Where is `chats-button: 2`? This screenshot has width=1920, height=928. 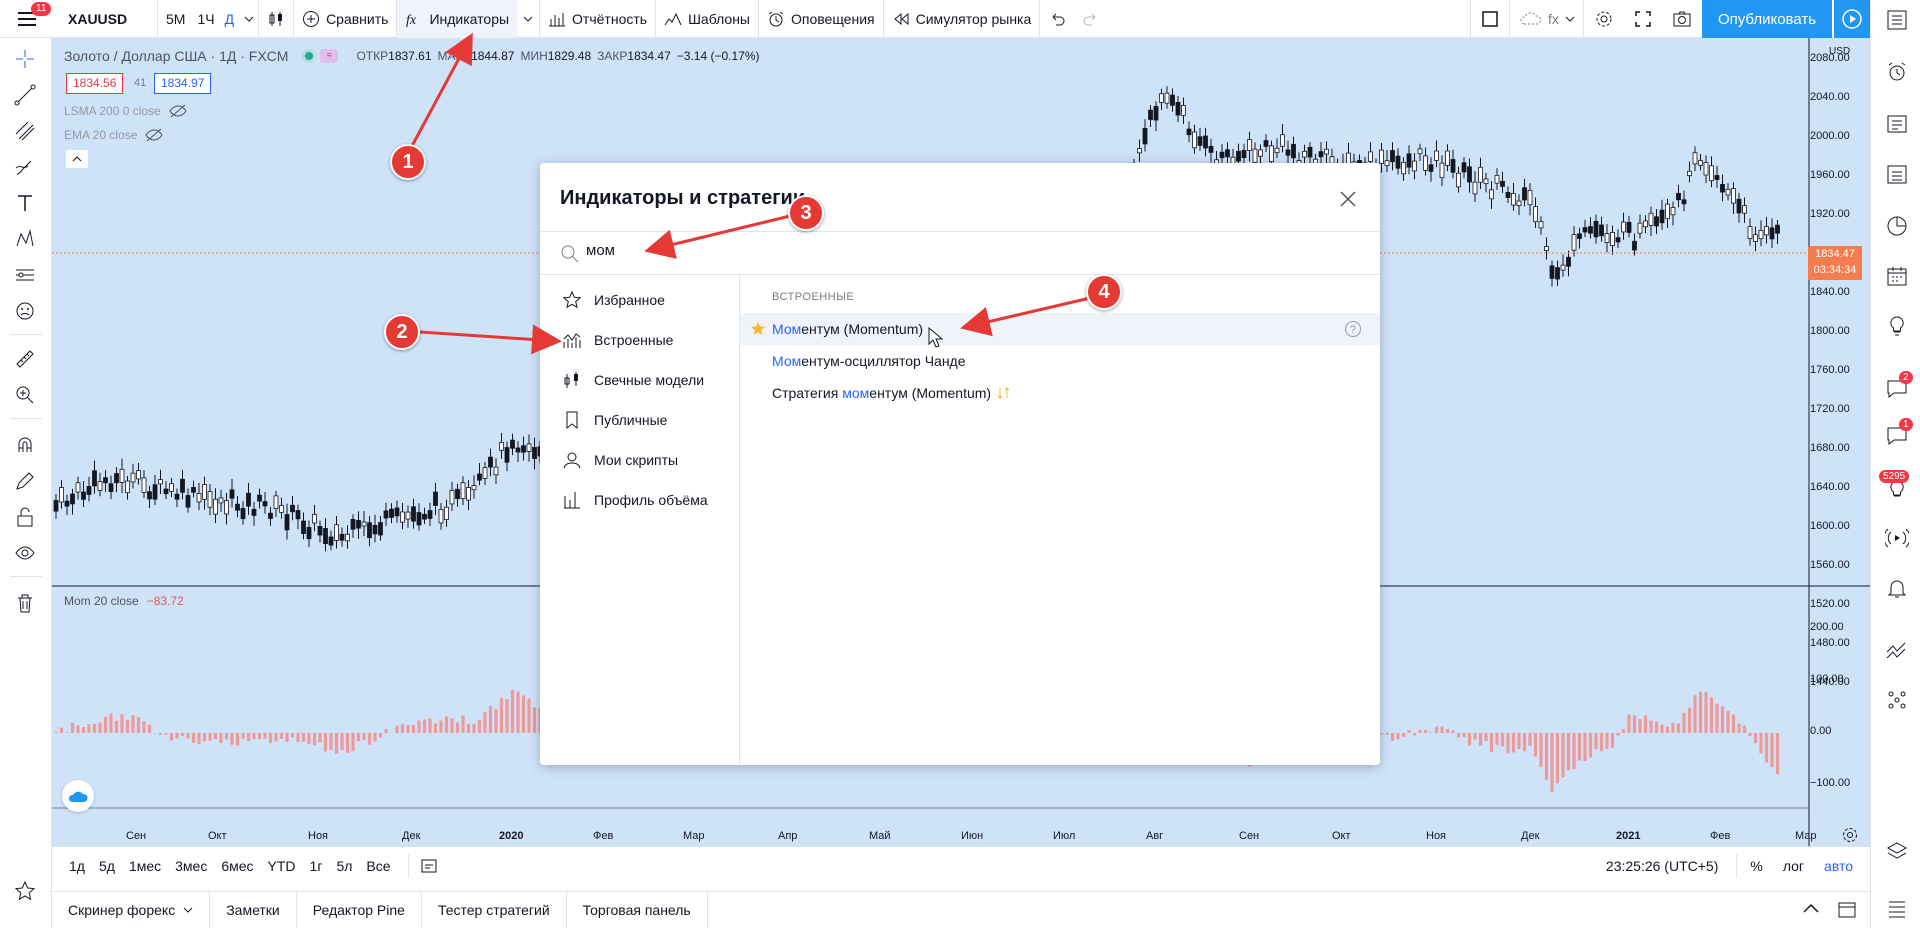
chats-button: 2 is located at coordinates (1898, 387).